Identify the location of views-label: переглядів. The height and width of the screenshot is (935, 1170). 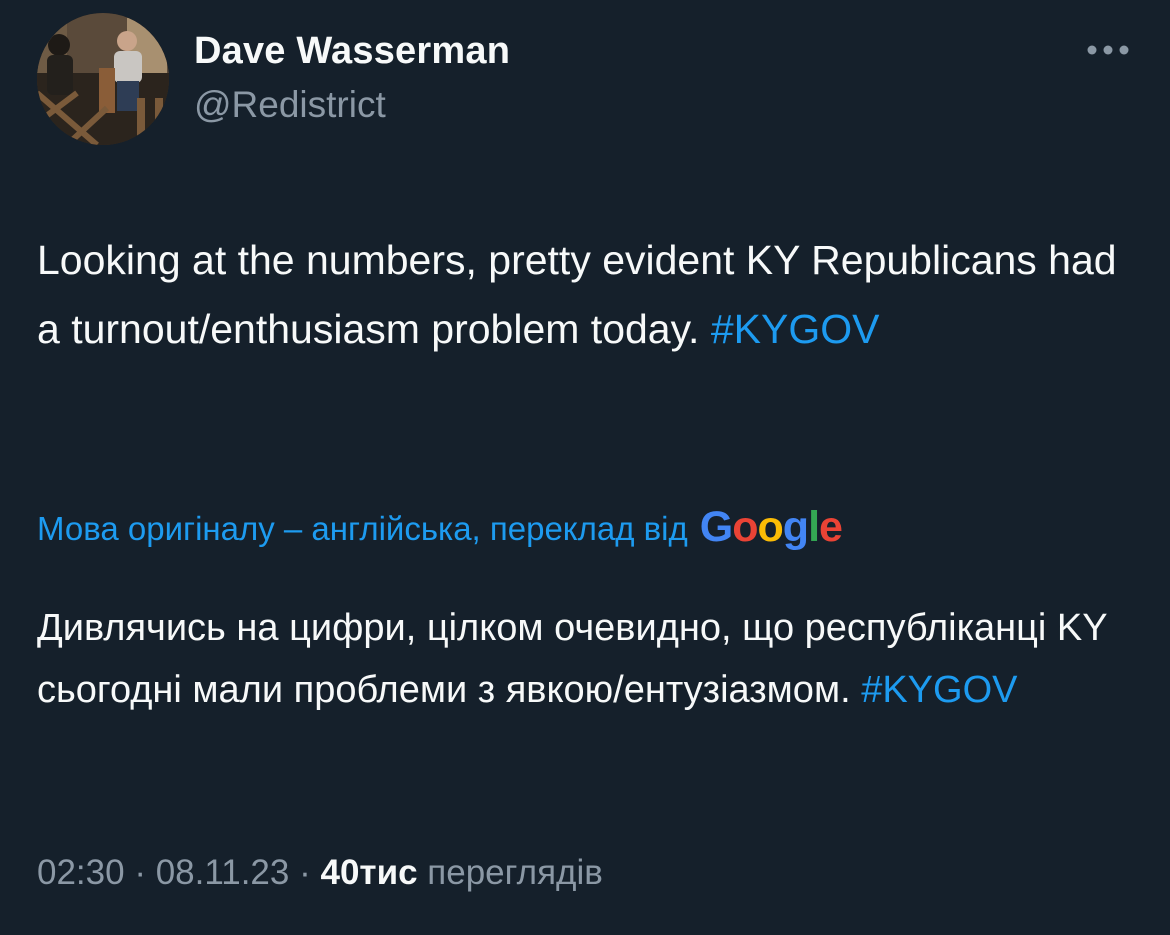
(515, 872).